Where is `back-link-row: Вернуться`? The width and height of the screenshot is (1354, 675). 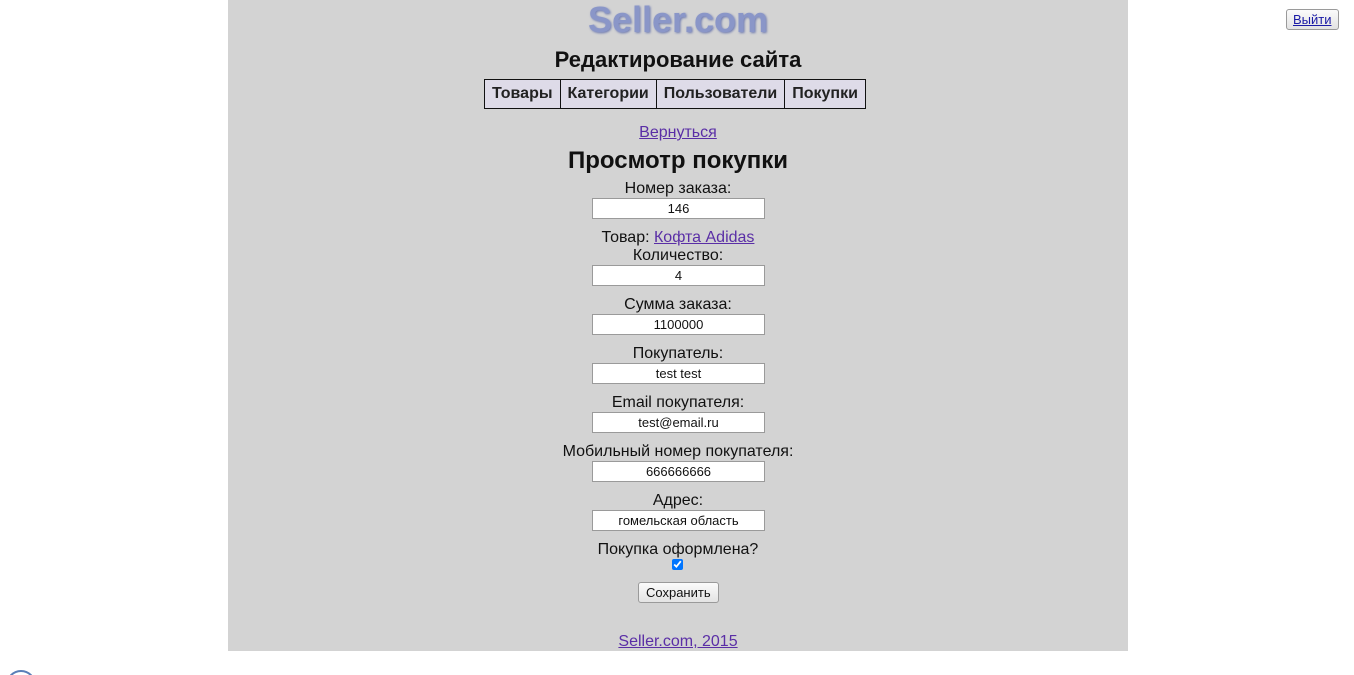
back-link-row: Вернуться is located at coordinates (678, 133).